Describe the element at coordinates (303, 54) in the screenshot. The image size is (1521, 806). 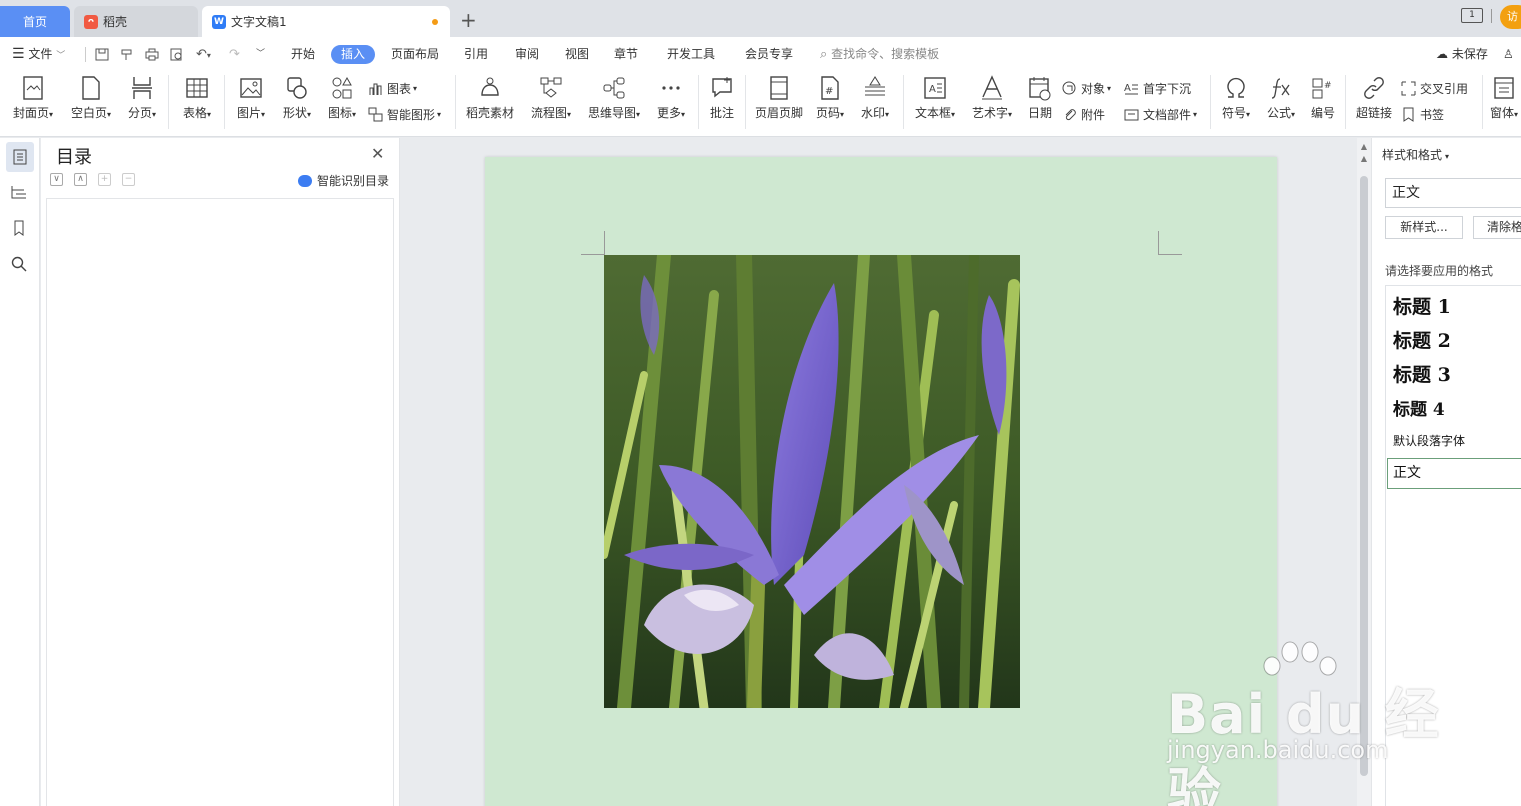
I see `menu-start: 开始` at that location.